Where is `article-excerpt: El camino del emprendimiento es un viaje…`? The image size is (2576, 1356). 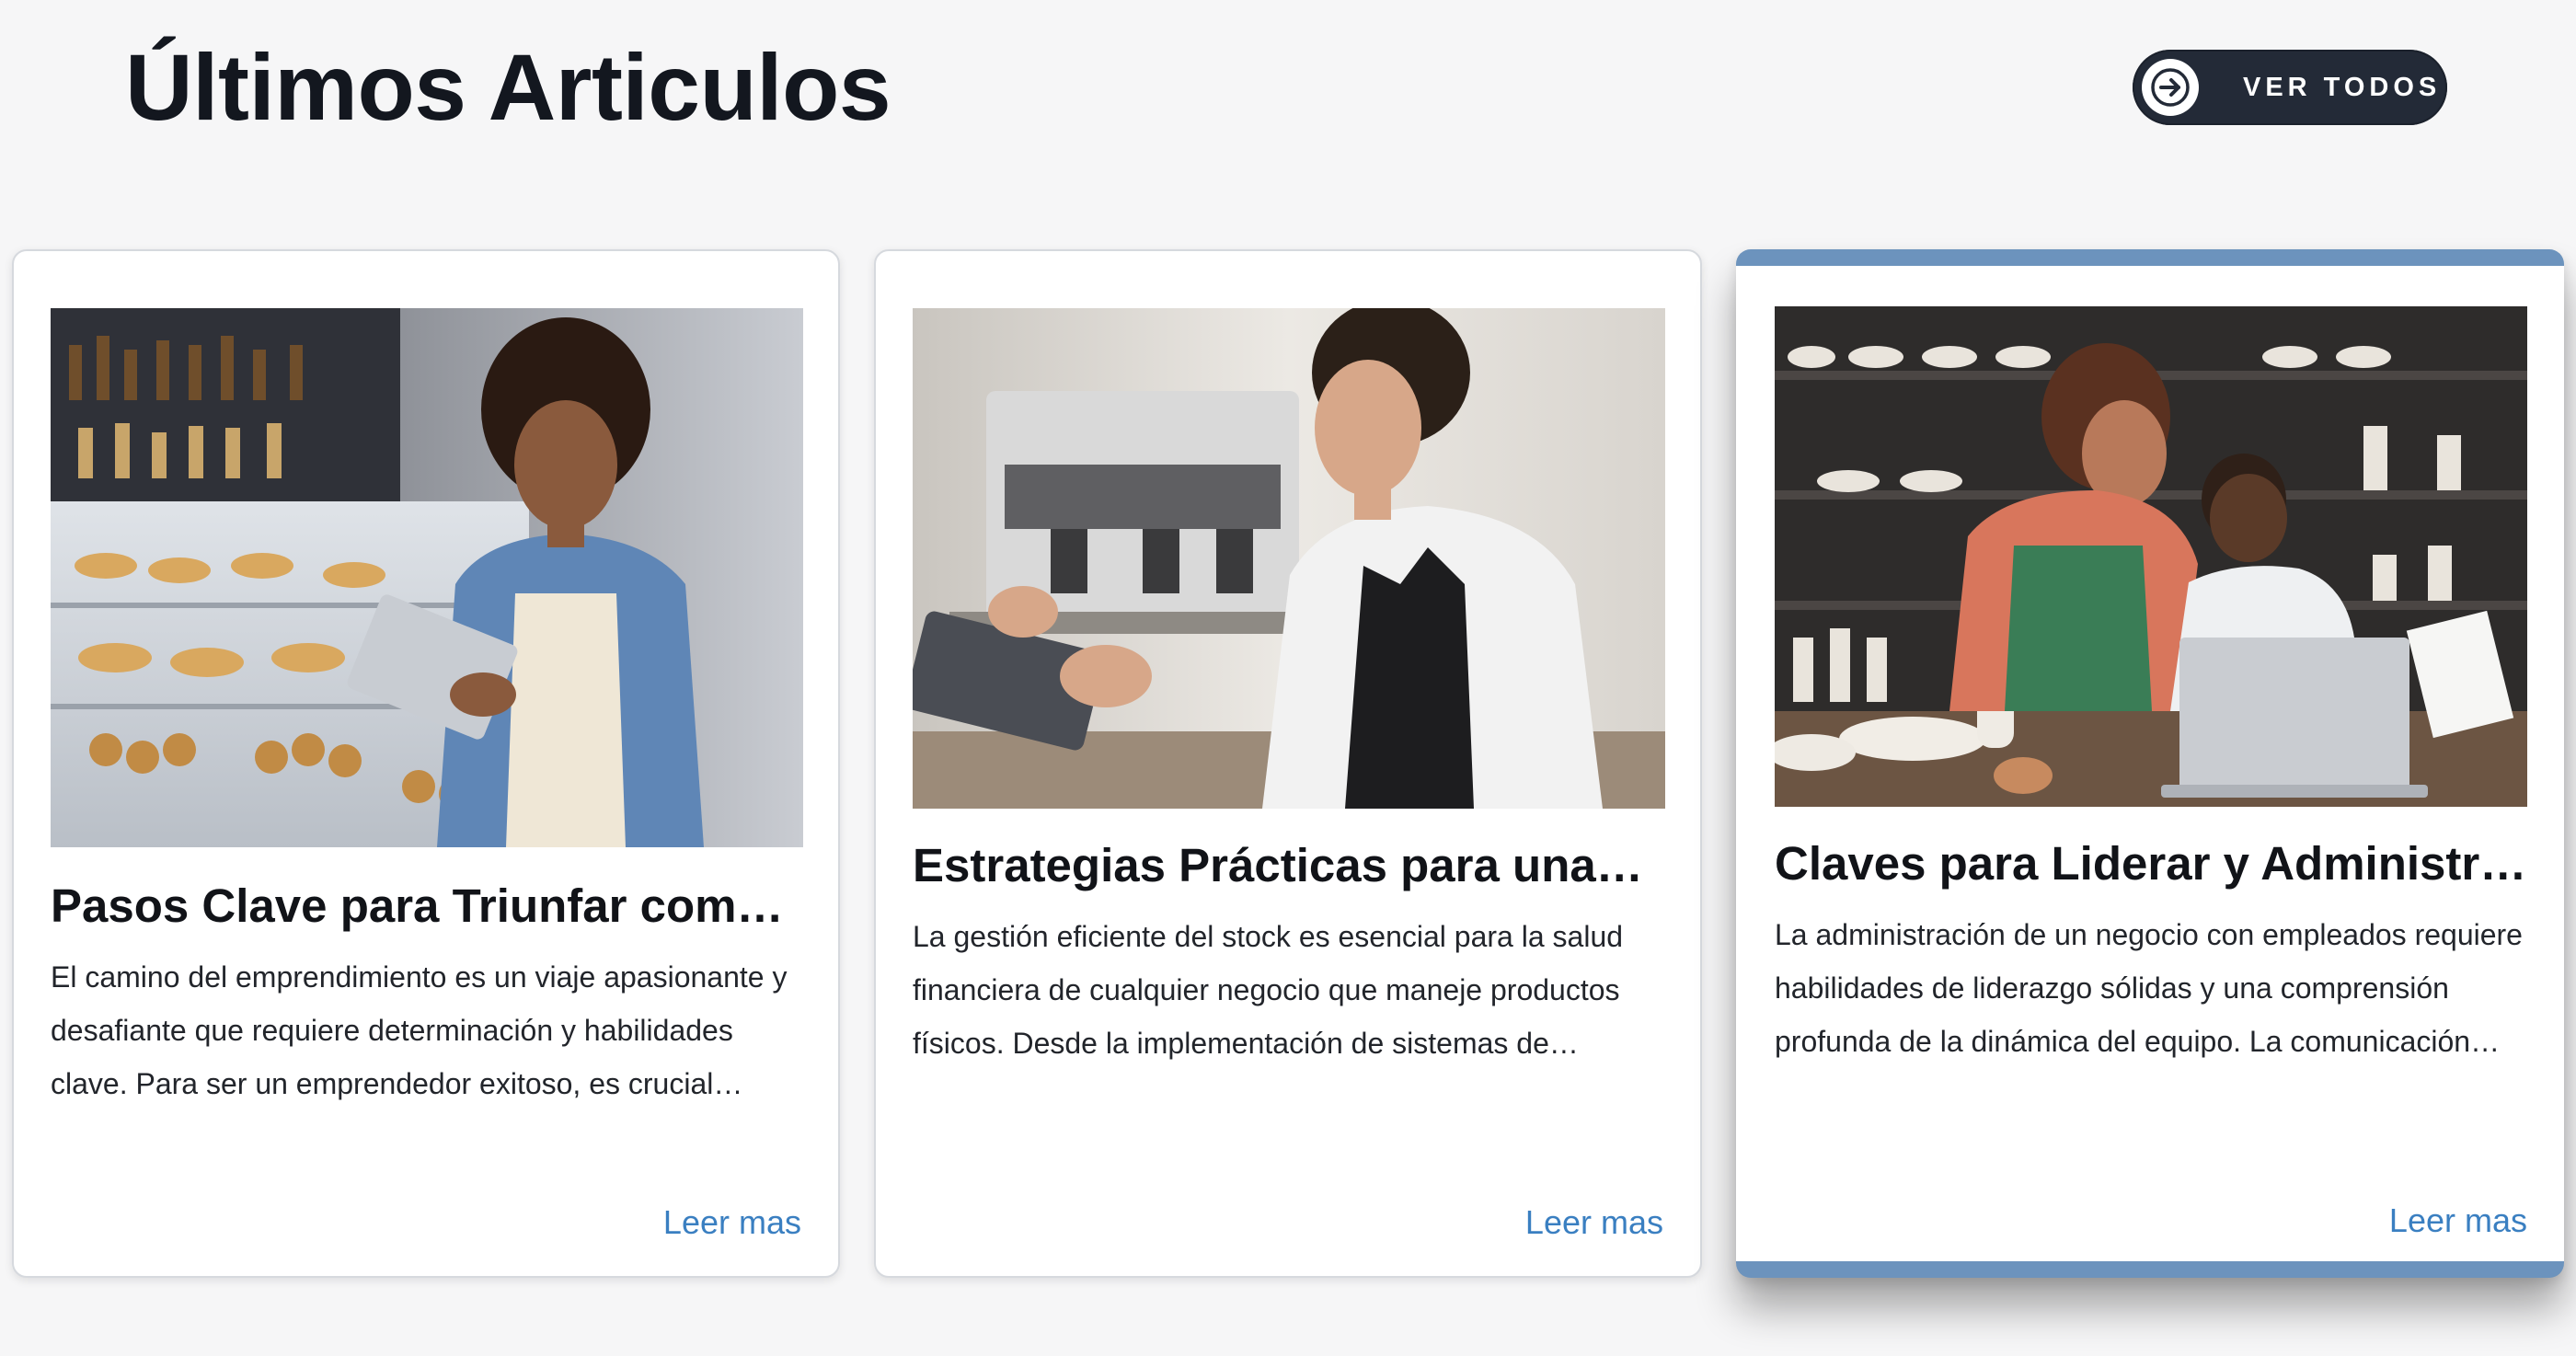 article-excerpt: El camino del emprendimiento es un viaje… is located at coordinates (419, 1030).